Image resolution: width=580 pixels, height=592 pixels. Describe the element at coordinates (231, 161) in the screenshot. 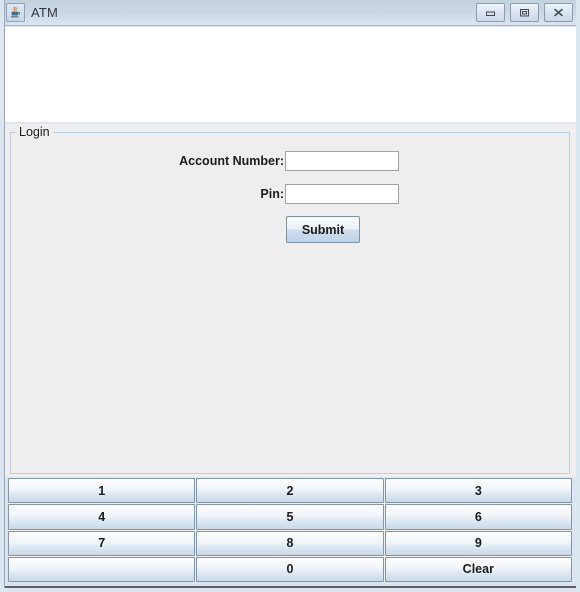

I see `account-number-label: Account Number:` at that location.